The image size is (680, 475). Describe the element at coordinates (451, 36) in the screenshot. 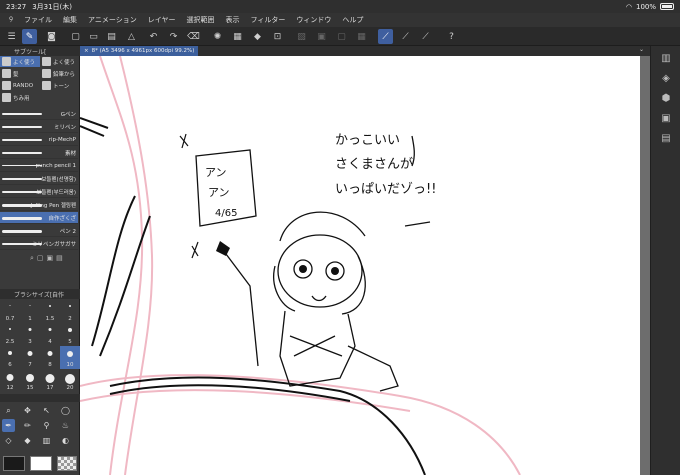

I see `help-icon: ?` at that location.